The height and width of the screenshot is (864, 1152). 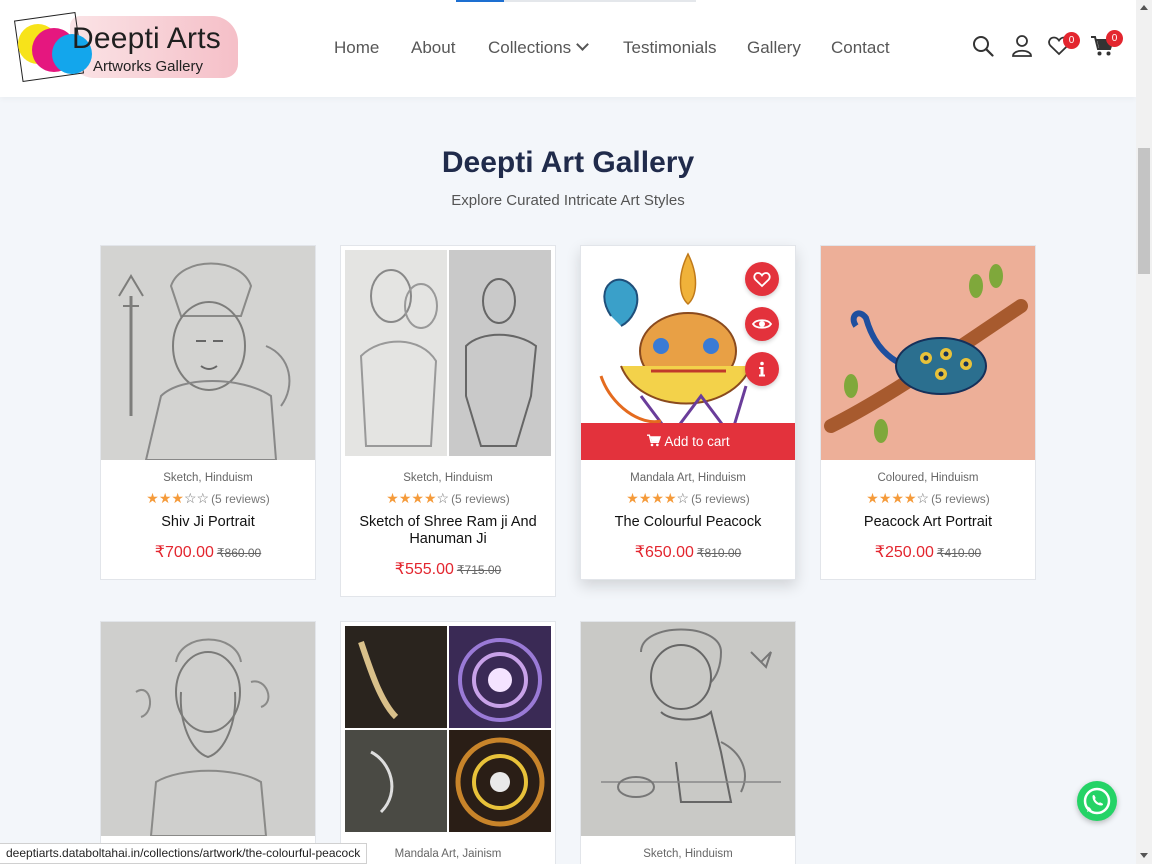 I want to click on whatsapp-icon, so click(x=1097, y=801).